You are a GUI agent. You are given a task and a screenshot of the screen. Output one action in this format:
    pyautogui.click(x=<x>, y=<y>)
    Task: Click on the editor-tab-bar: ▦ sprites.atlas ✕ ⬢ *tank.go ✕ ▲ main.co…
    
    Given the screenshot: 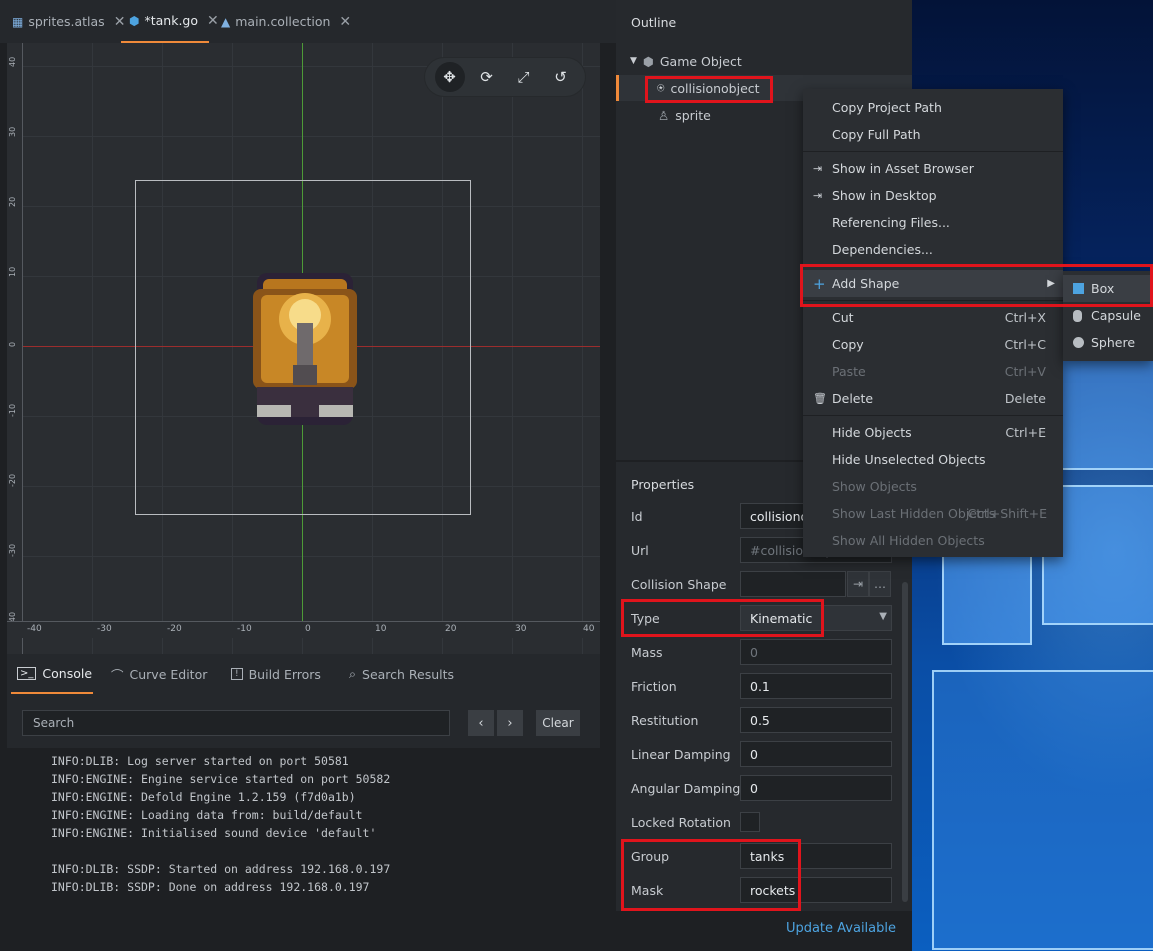 What is the action you would take?
    pyautogui.click(x=308, y=21)
    